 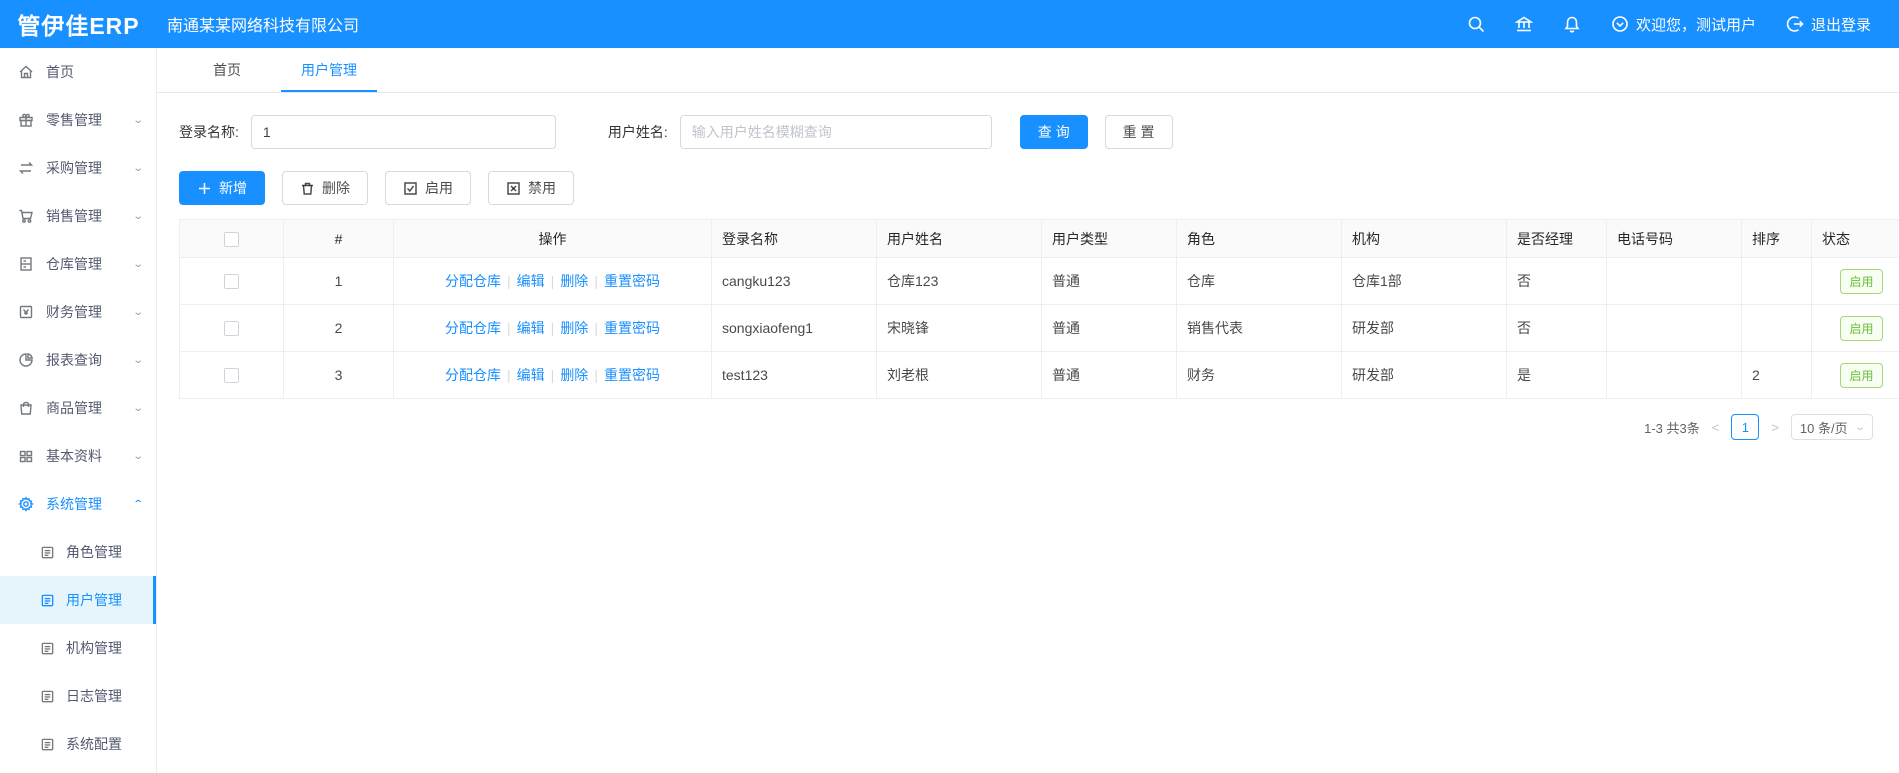 What do you see at coordinates (1053, 132) in the screenshot?
I see `query-button: 查 询` at bounding box center [1053, 132].